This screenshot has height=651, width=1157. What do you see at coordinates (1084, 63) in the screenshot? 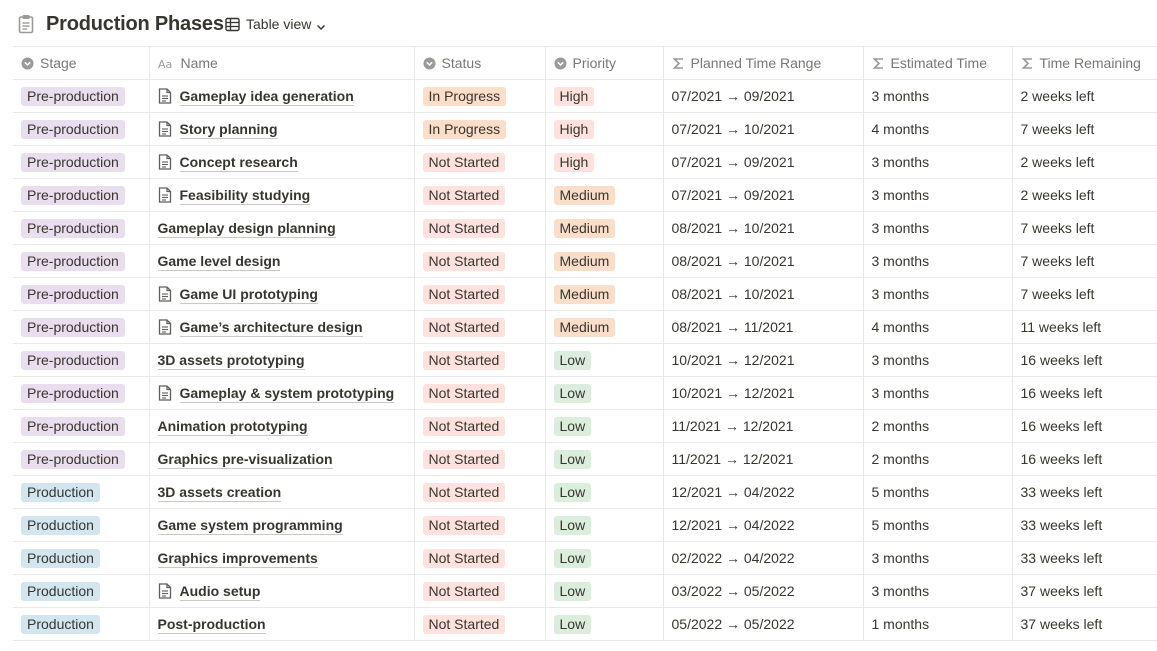
I see `column-header-remaining: Time Remaining` at bounding box center [1084, 63].